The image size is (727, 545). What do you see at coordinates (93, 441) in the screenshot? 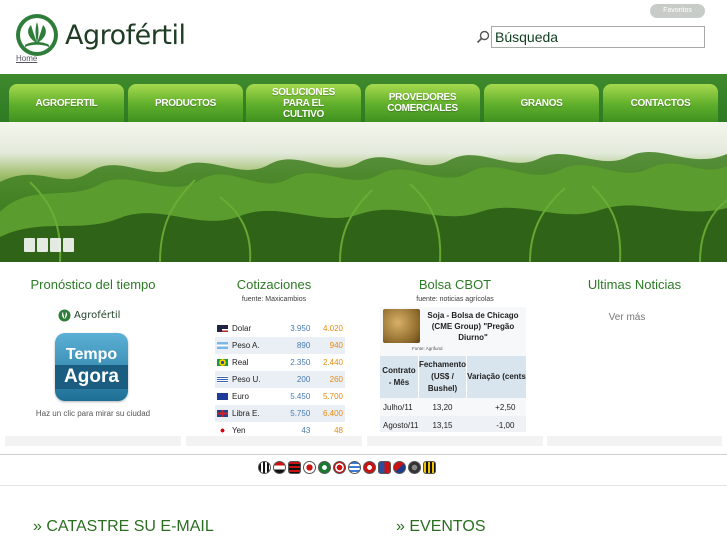
I see `weather-box-bottom` at bounding box center [93, 441].